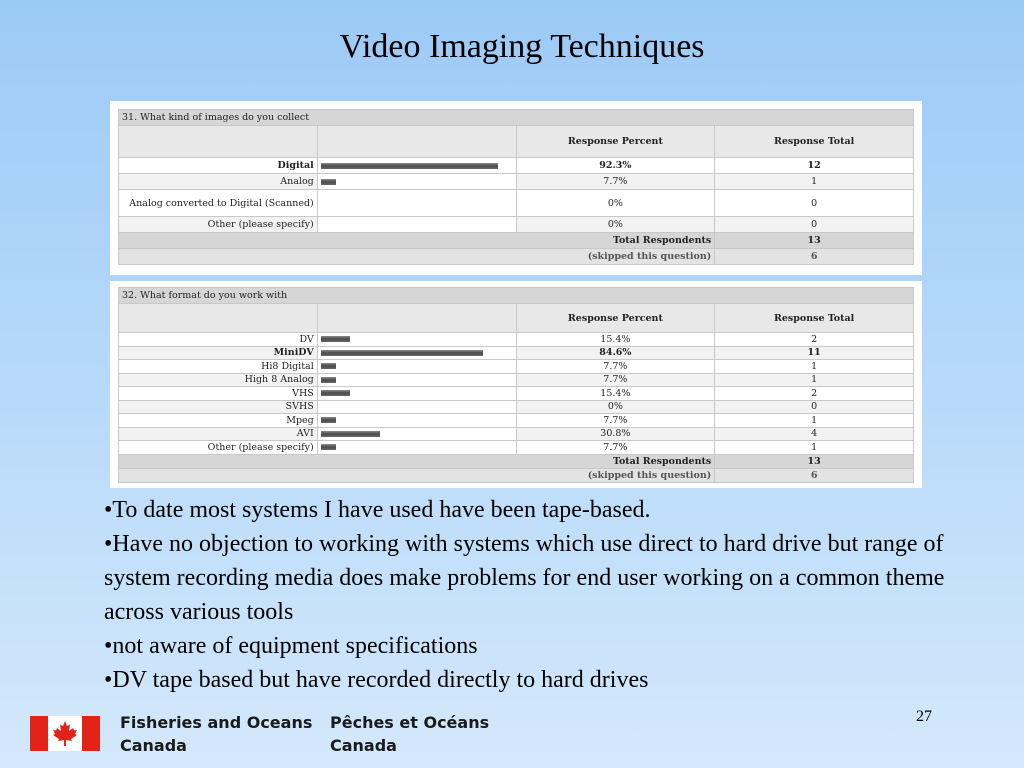 The width and height of the screenshot is (1024, 768). I want to click on table-row: DV 15.4% 2, so click(516, 339).